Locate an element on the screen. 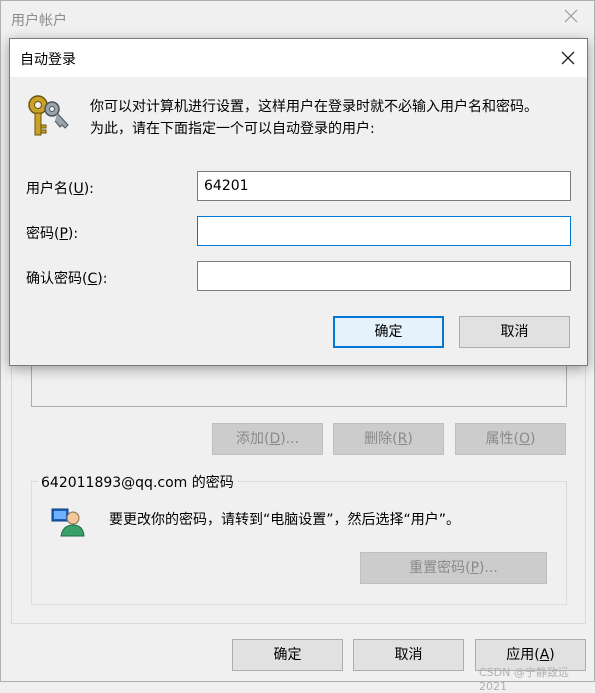 The image size is (595, 693). ok-button: 确定 is located at coordinates (287, 655).